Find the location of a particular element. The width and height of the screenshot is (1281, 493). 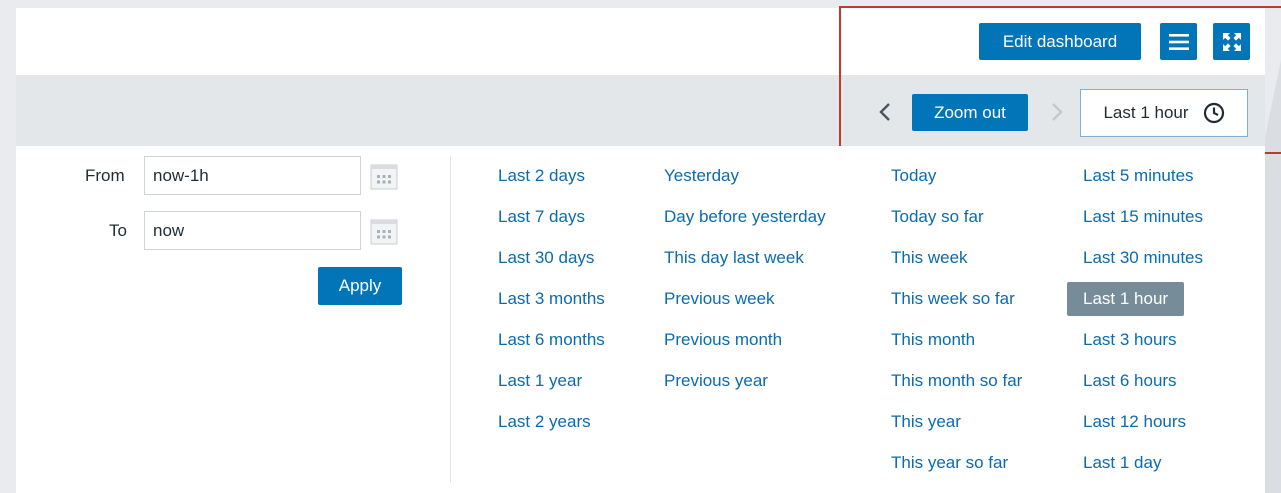

quick-range-link: Today is located at coordinates (913, 176).